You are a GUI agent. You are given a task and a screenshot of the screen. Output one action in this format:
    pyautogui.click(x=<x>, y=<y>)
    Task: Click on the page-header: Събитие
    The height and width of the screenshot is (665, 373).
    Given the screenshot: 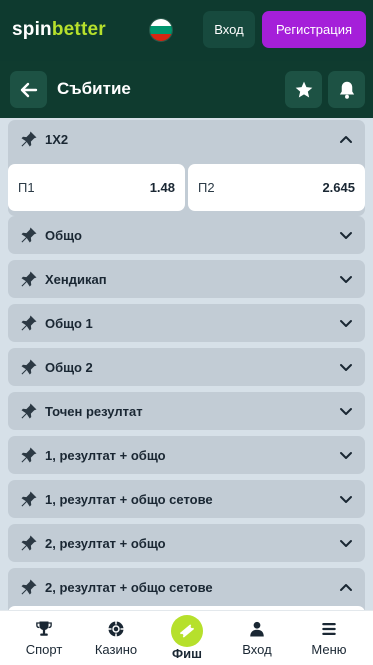 What is the action you would take?
    pyautogui.click(x=186, y=89)
    